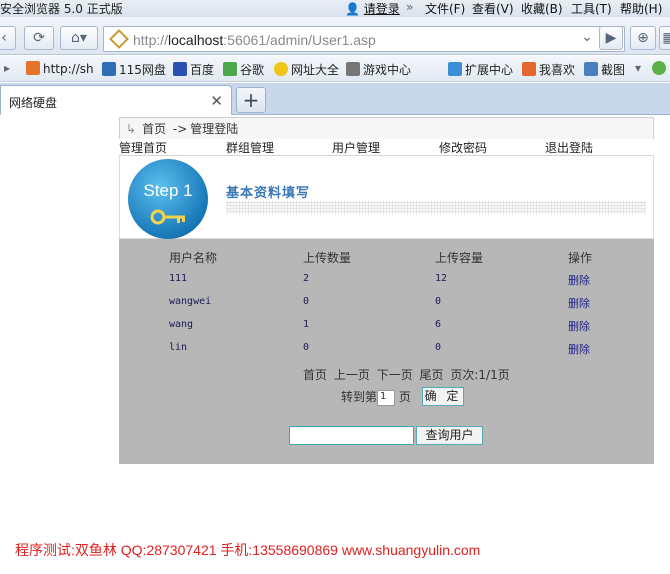 The height and width of the screenshot is (574, 670). Describe the element at coordinates (193, 258) in the screenshot. I see `header-username: 用户名称` at that location.